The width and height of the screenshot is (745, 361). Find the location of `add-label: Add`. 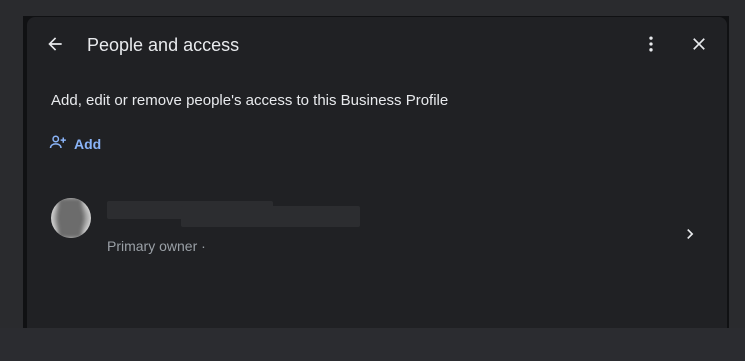

add-label: Add is located at coordinates (88, 144).